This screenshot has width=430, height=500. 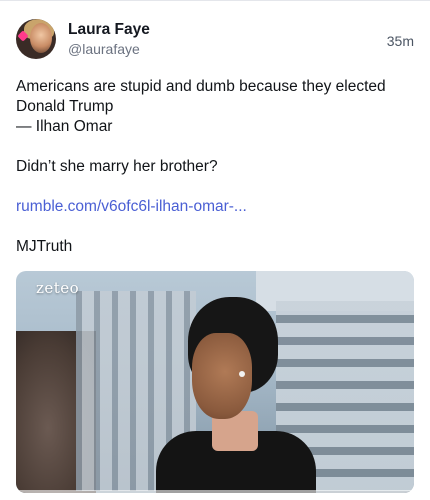 What do you see at coordinates (65, 106) in the screenshot?
I see `post-line: Donald Trump` at bounding box center [65, 106].